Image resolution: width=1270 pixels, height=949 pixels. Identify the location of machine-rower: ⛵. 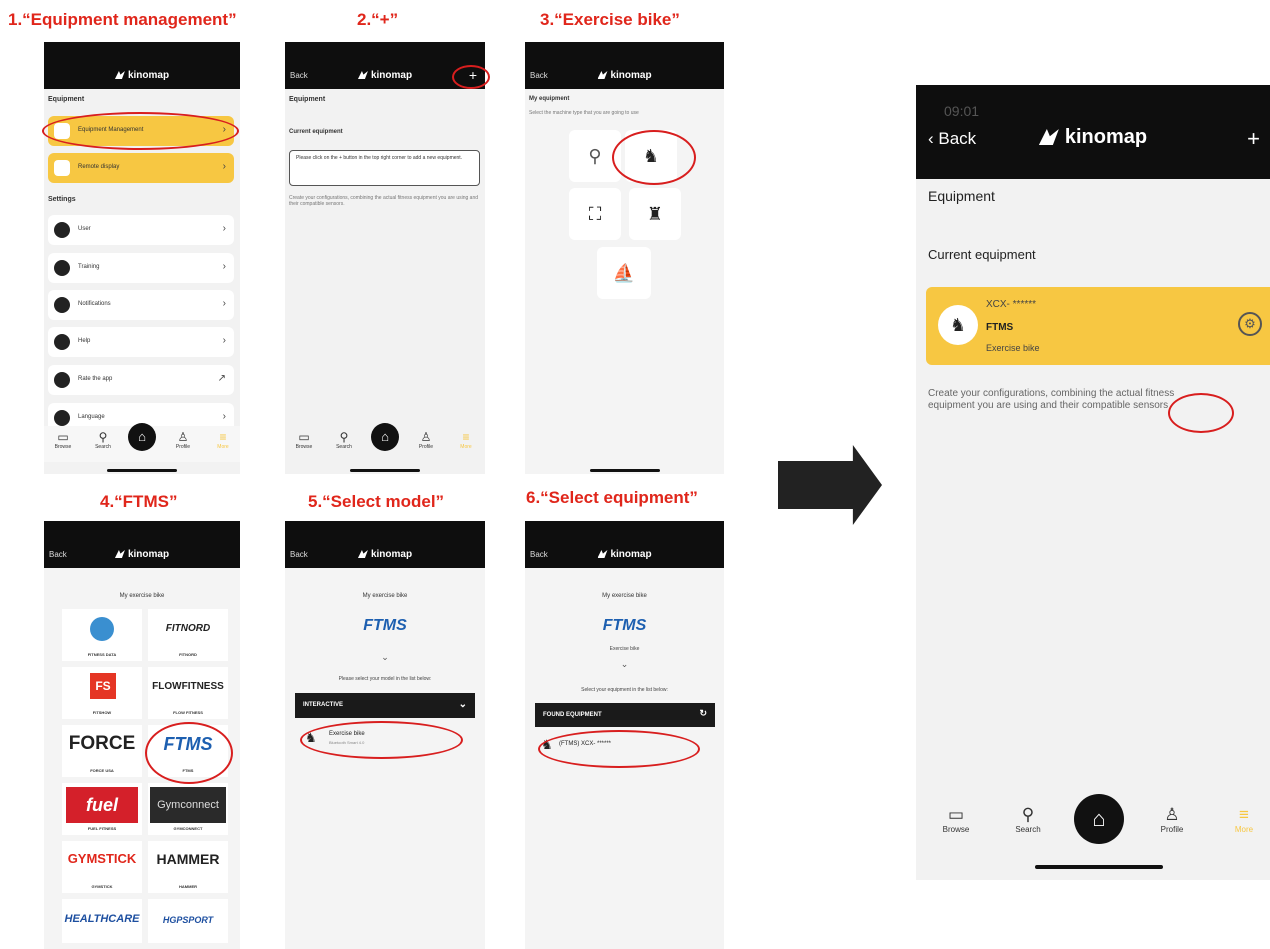
(624, 273).